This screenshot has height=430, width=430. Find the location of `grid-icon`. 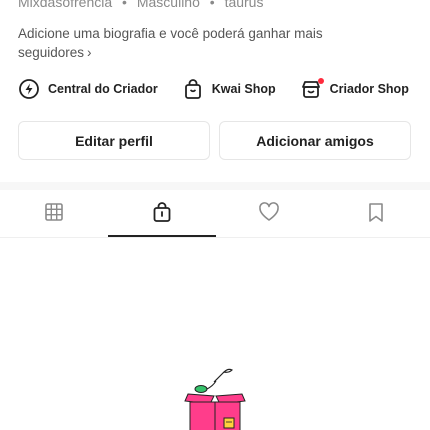

grid-icon is located at coordinates (54, 214).